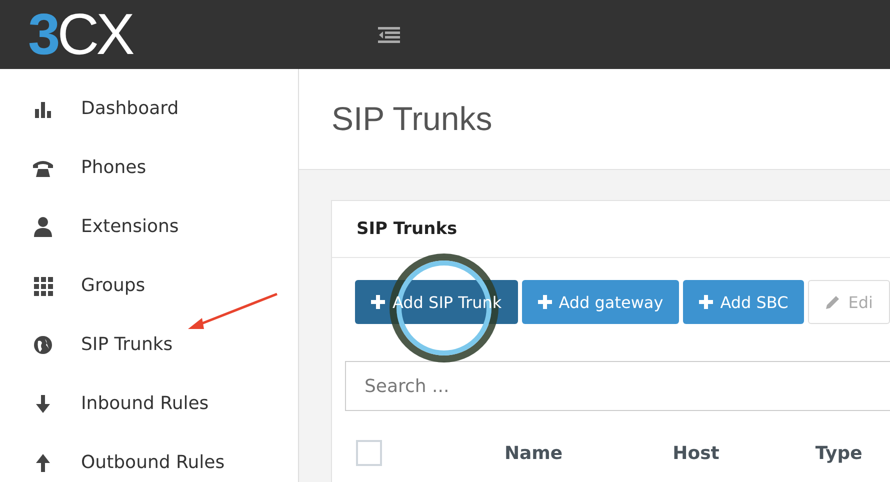  What do you see at coordinates (43, 345) in the screenshot?
I see `globe-icon` at bounding box center [43, 345].